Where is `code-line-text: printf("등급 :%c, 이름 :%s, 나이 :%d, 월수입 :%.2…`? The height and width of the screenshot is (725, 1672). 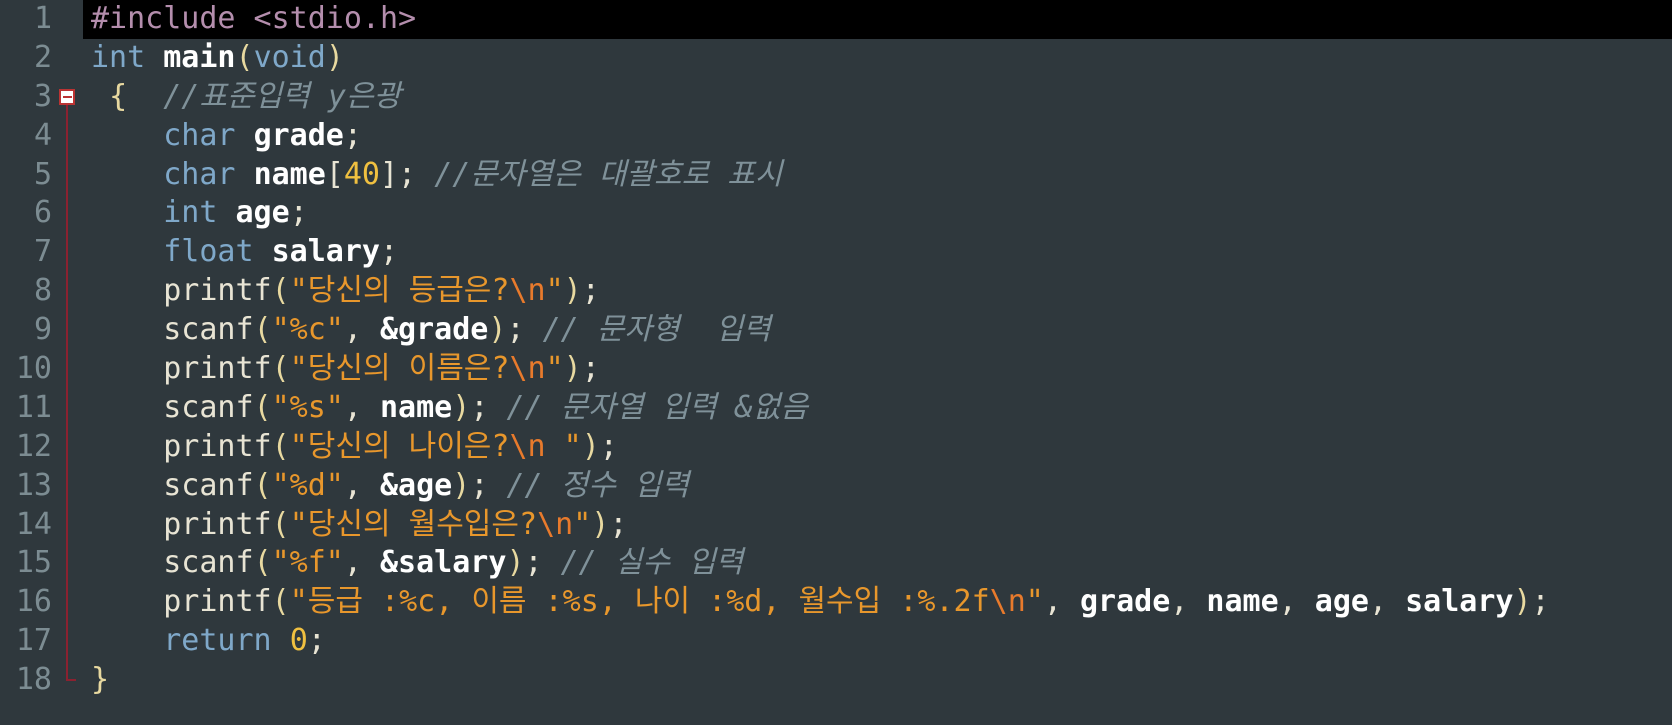 code-line-text: printf("등급 :%c, 이름 :%s, 나이 :%d, 월수입 :%.2… is located at coordinates (877, 603).